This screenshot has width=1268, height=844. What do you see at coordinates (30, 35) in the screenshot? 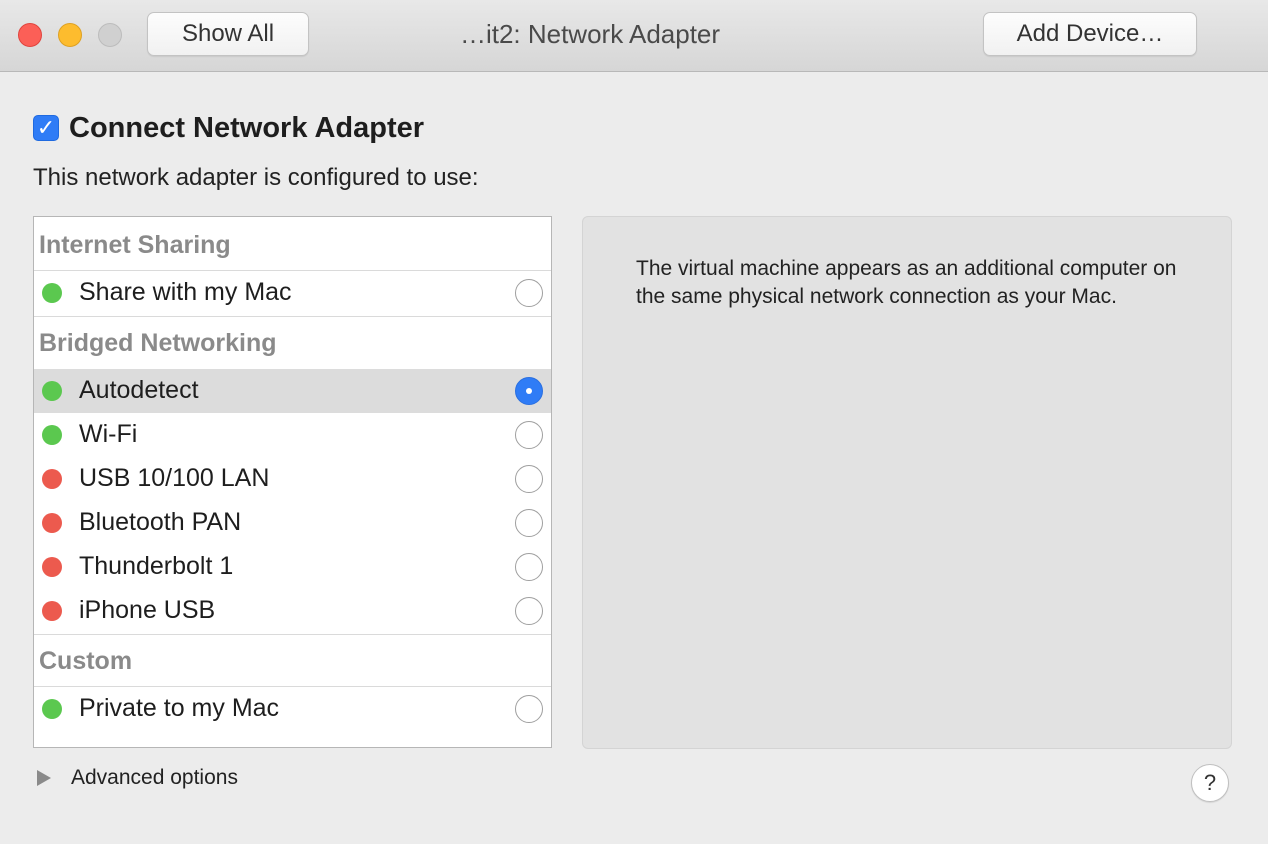
I see `close-window-icon` at bounding box center [30, 35].